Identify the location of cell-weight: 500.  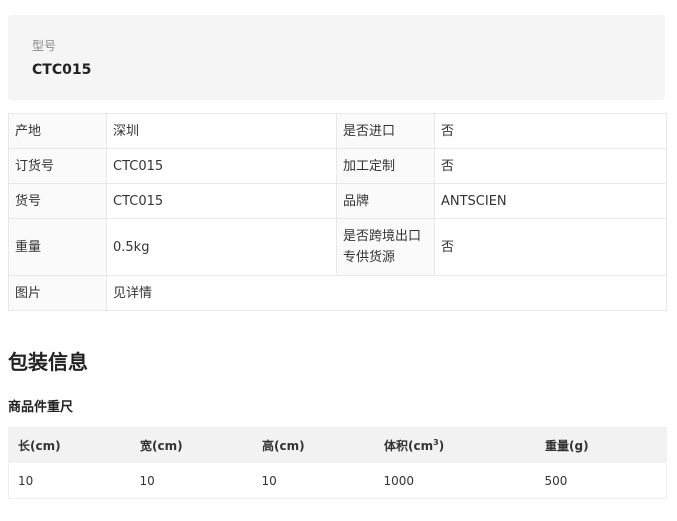
(601, 480).